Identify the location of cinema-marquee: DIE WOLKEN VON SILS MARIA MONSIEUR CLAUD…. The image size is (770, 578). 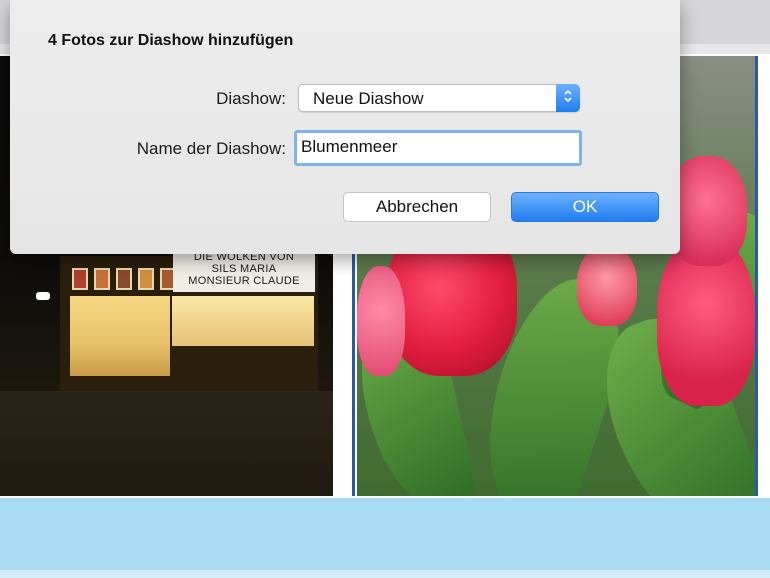
(244, 270).